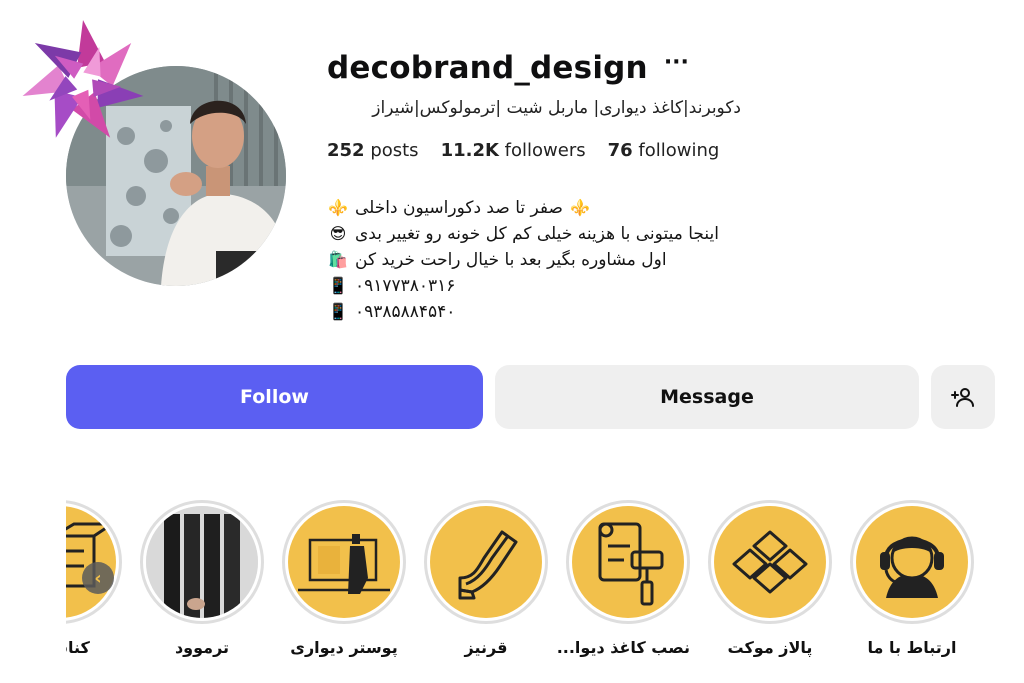 This screenshot has height=683, width=1024. I want to click on bio-text: اول مشاوره بگیر بعد با خیال راحت خرید کن, so click(511, 260).